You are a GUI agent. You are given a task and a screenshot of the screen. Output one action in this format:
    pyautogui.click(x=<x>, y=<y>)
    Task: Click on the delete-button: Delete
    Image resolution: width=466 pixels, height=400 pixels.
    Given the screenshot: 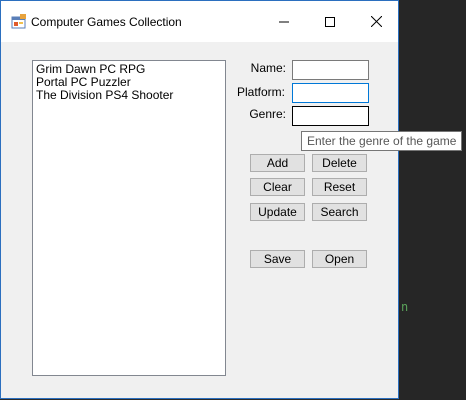 What is the action you would take?
    pyautogui.click(x=339, y=163)
    